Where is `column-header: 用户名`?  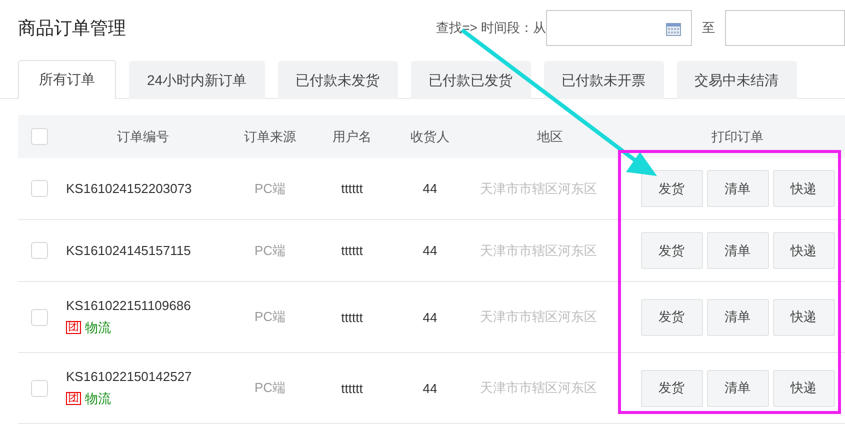
column-header: 用户名 is located at coordinates (352, 137).